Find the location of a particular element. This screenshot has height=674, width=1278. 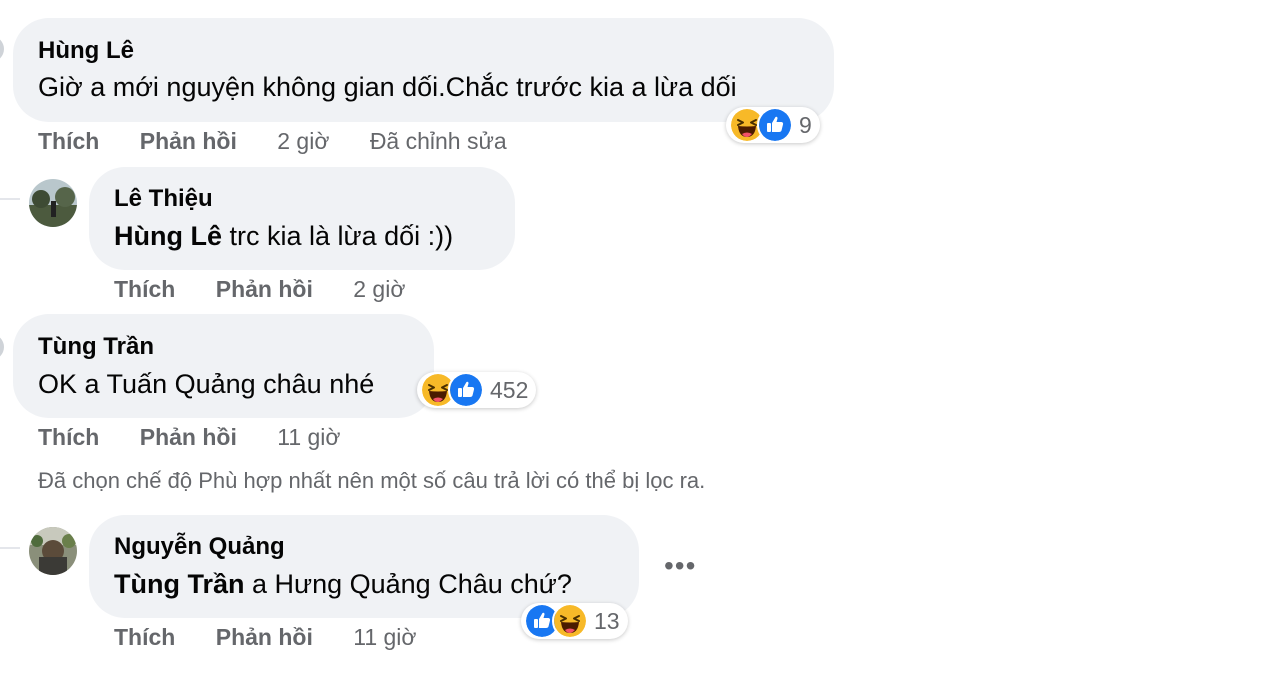

reaction-summary: 452 is located at coordinates (477, 390).